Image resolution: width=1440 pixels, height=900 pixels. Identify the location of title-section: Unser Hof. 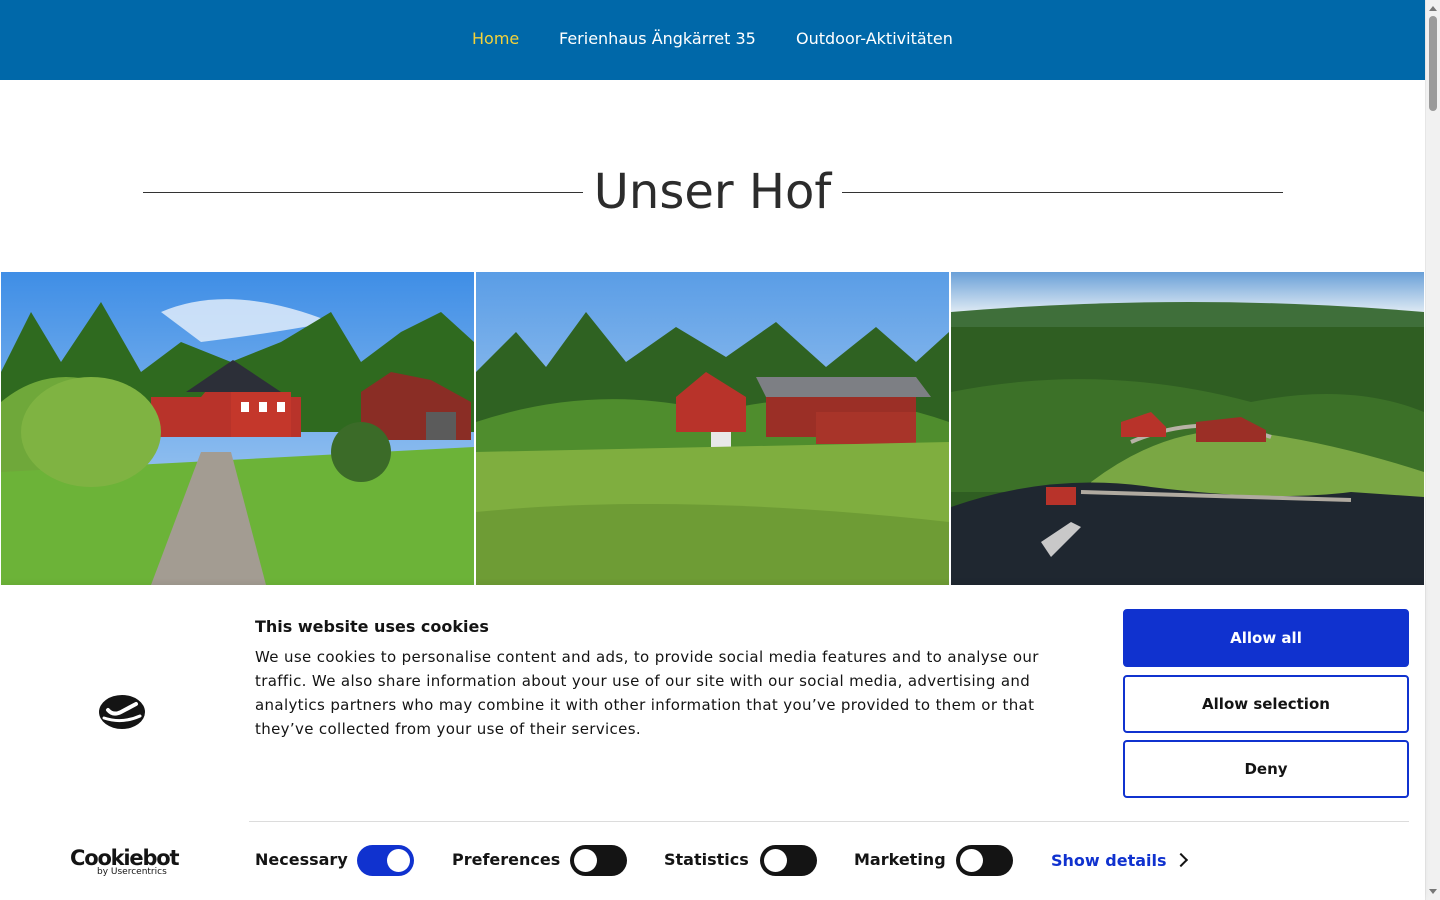
(713, 192).